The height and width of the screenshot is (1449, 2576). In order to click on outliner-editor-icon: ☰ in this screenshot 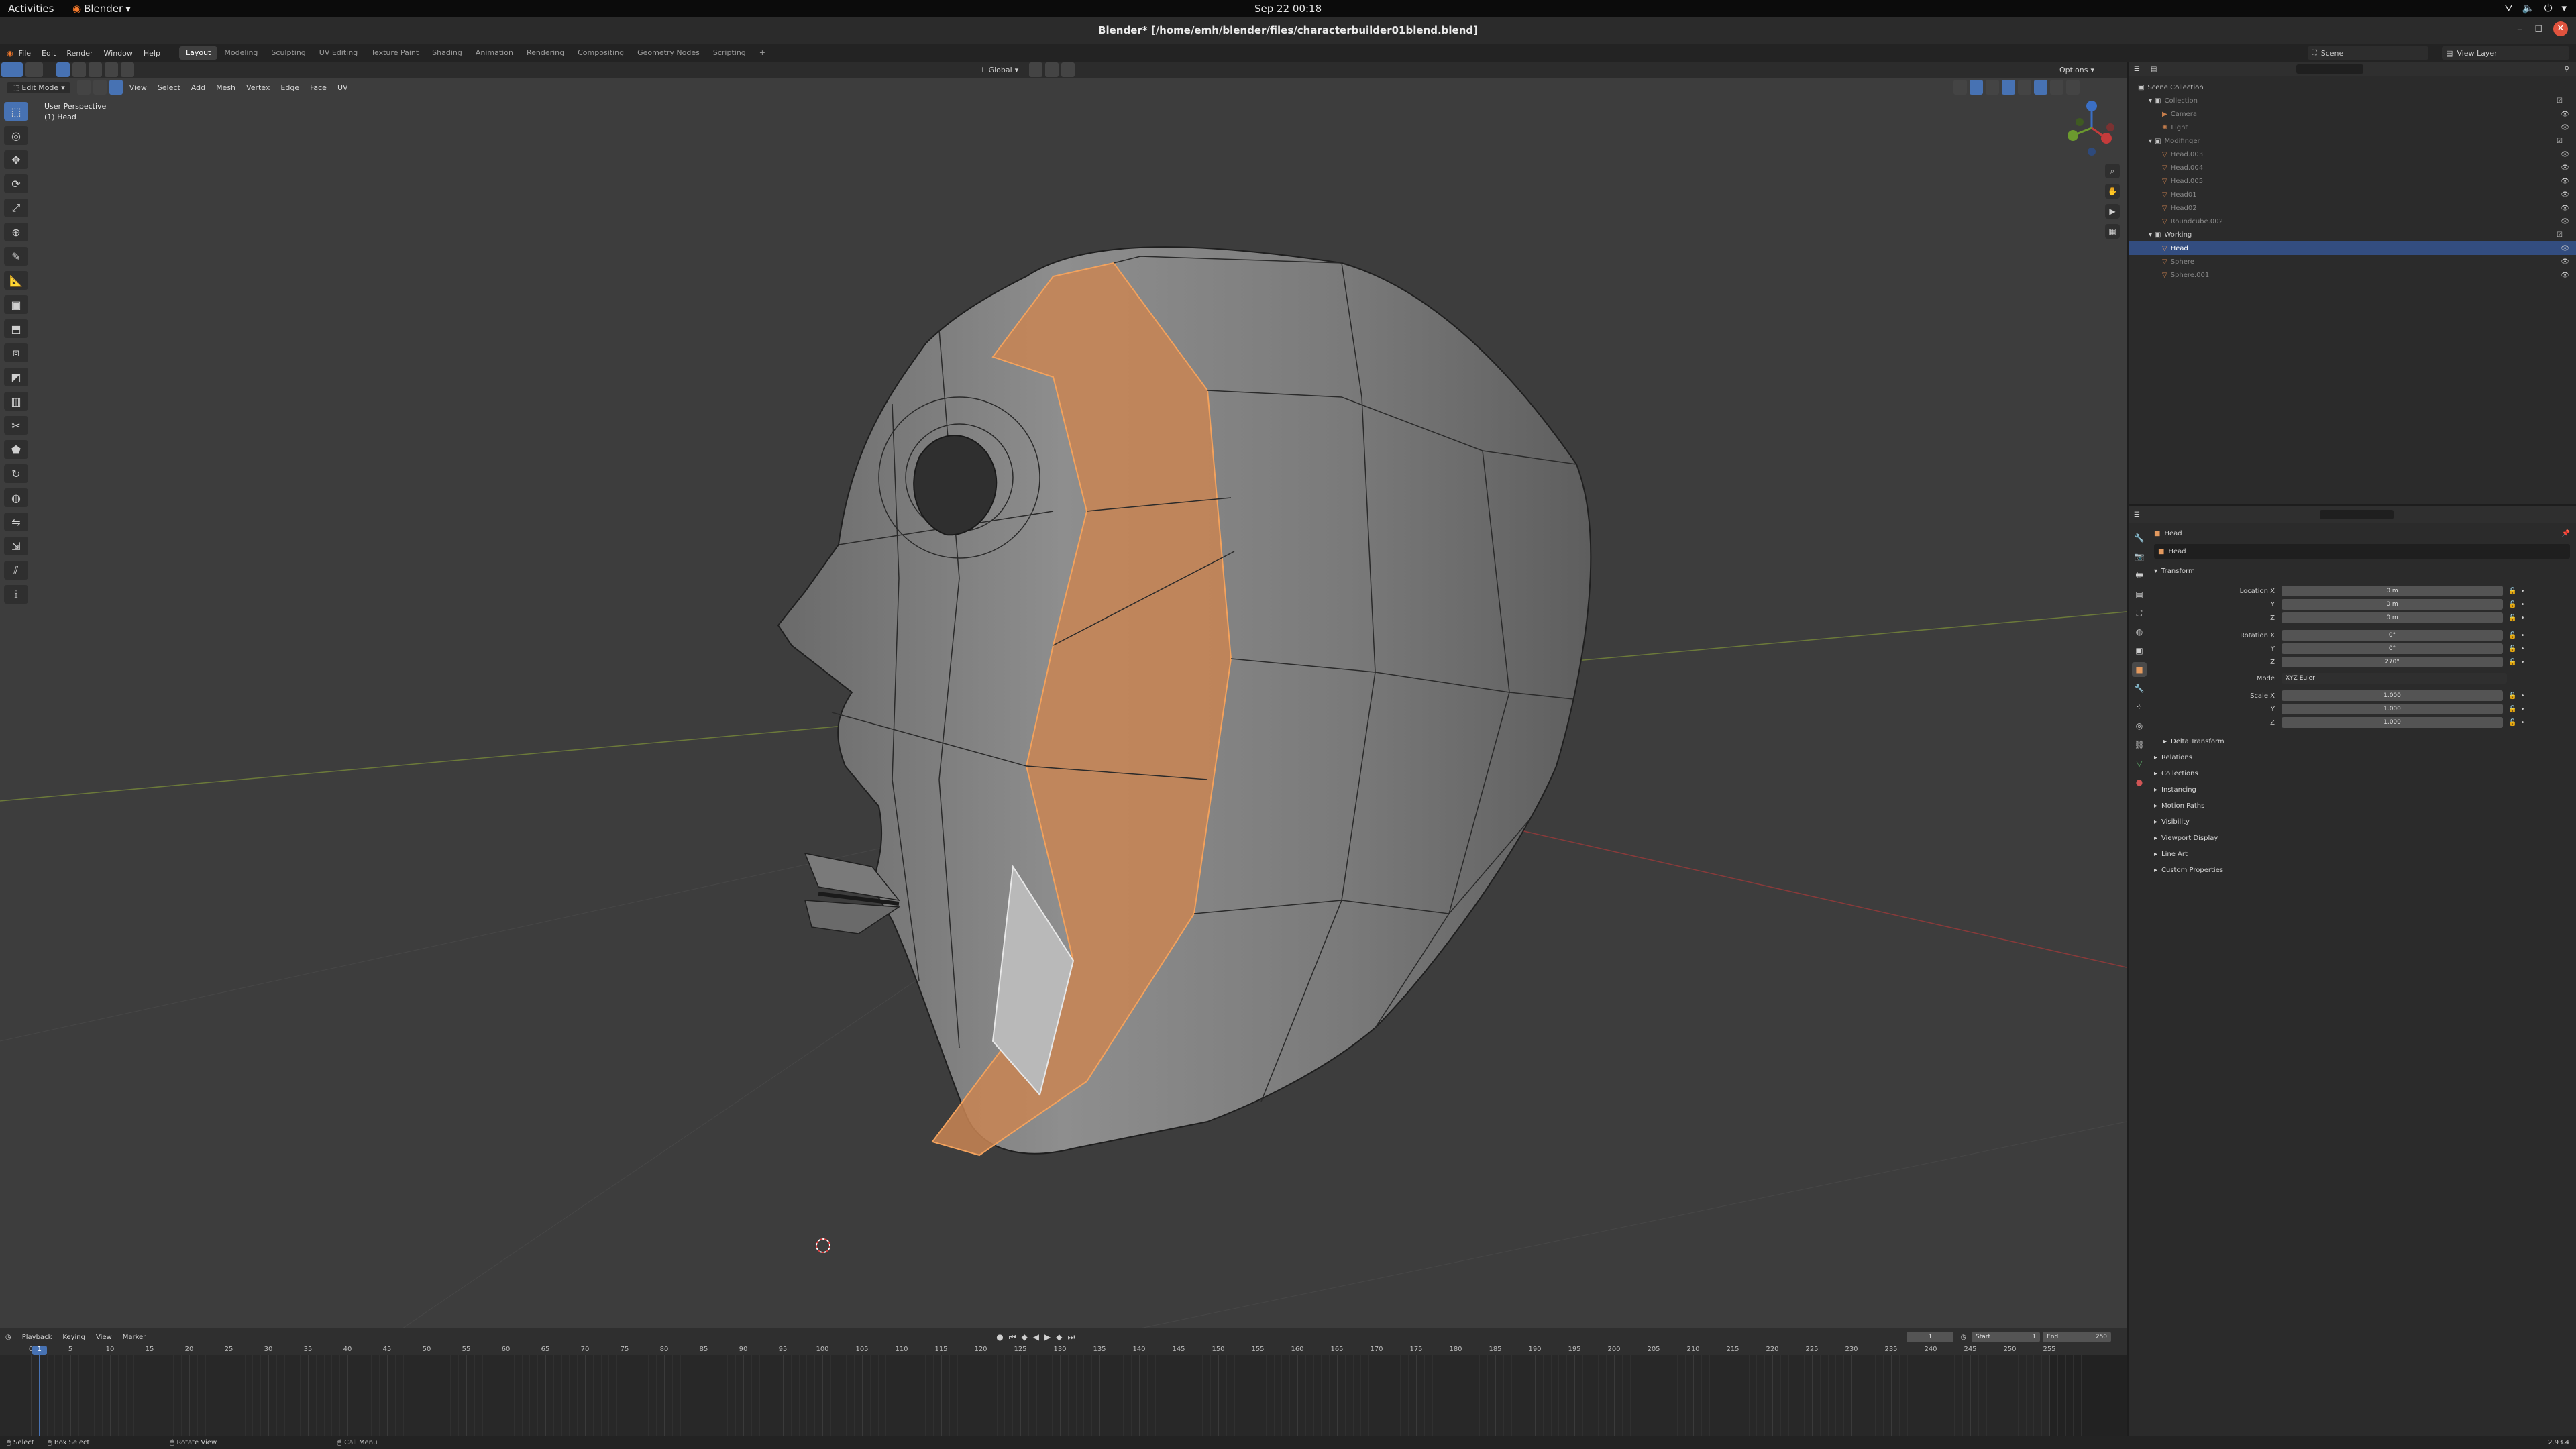, I will do `click(2137, 69)`.